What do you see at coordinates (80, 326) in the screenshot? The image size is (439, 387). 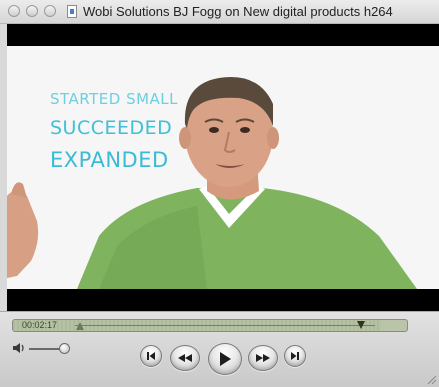 I see `selection-start-marker` at bounding box center [80, 326].